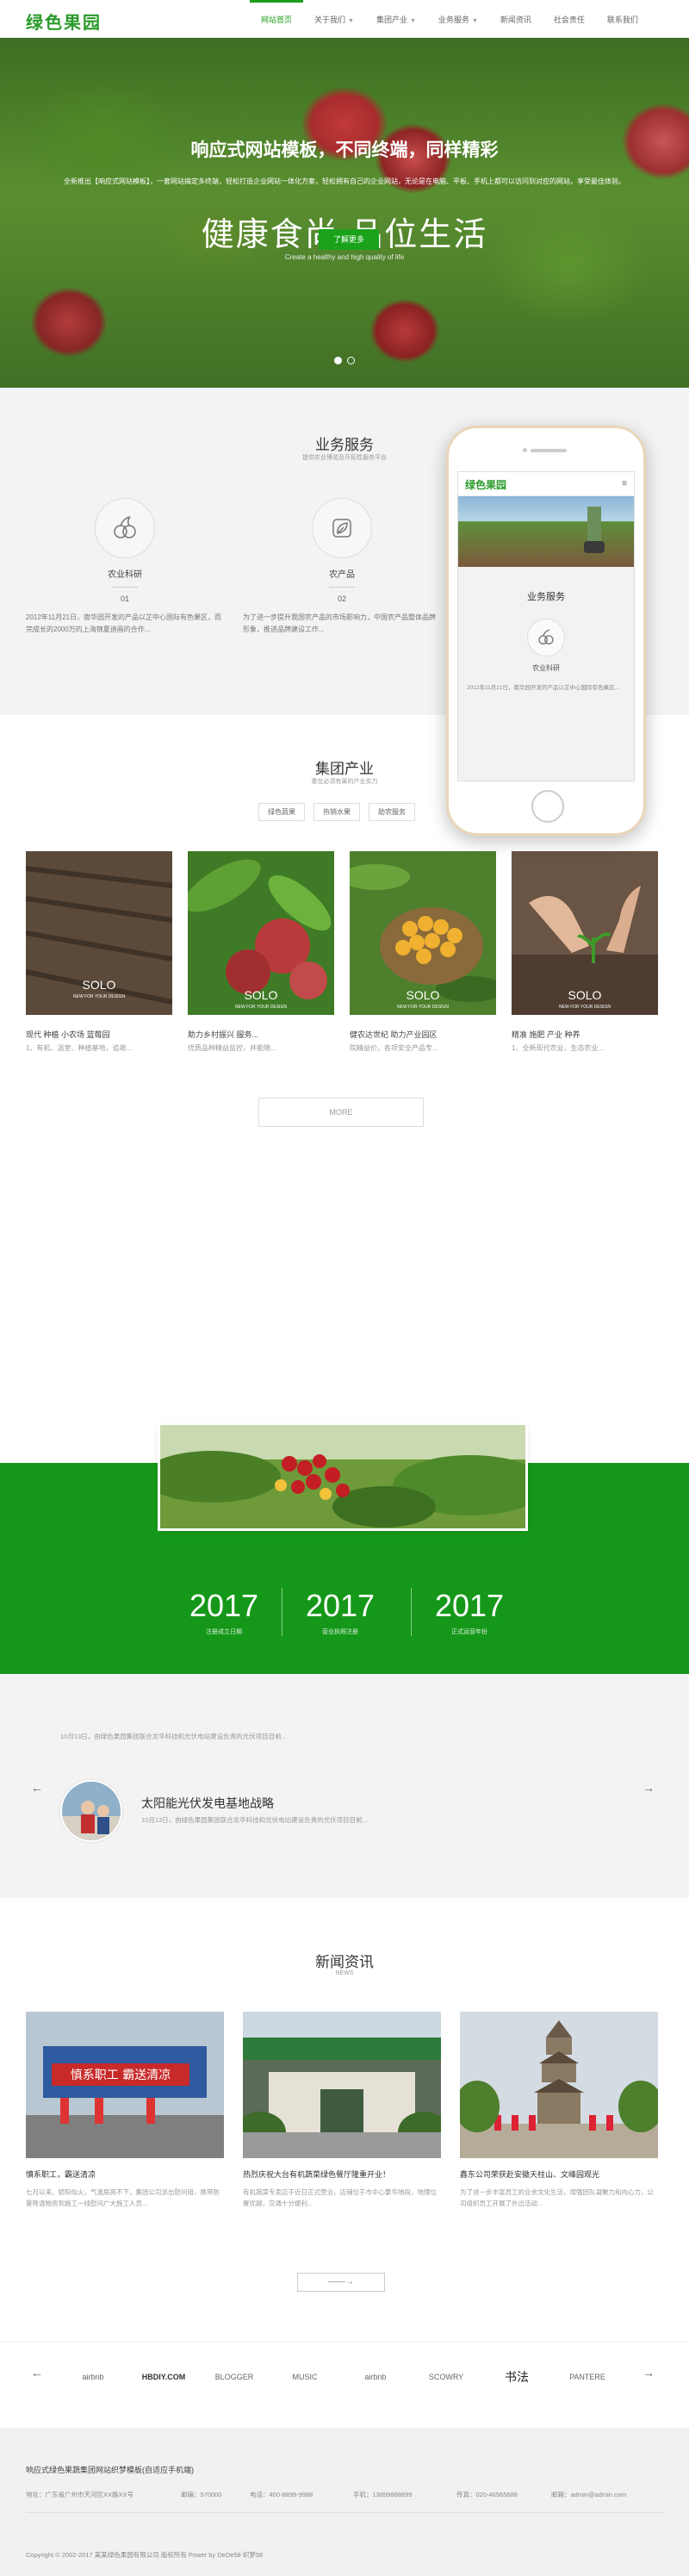 The height and width of the screenshot is (2576, 689). I want to click on nav-item-industry: 集团产业 ▼, so click(396, 19).